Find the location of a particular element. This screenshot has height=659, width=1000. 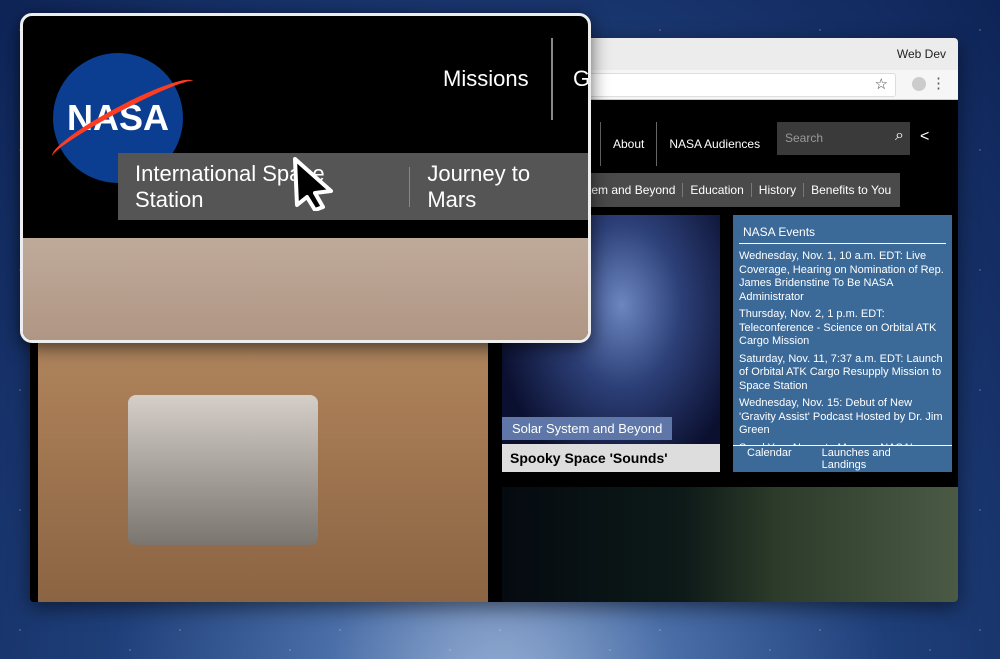

feature-category: Solar System and Beyond is located at coordinates (587, 428).